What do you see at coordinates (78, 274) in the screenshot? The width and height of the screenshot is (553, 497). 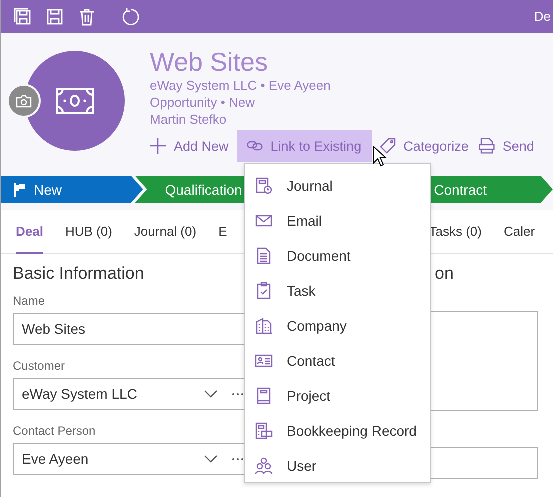 I see `section-heading: Basic Information` at bounding box center [78, 274].